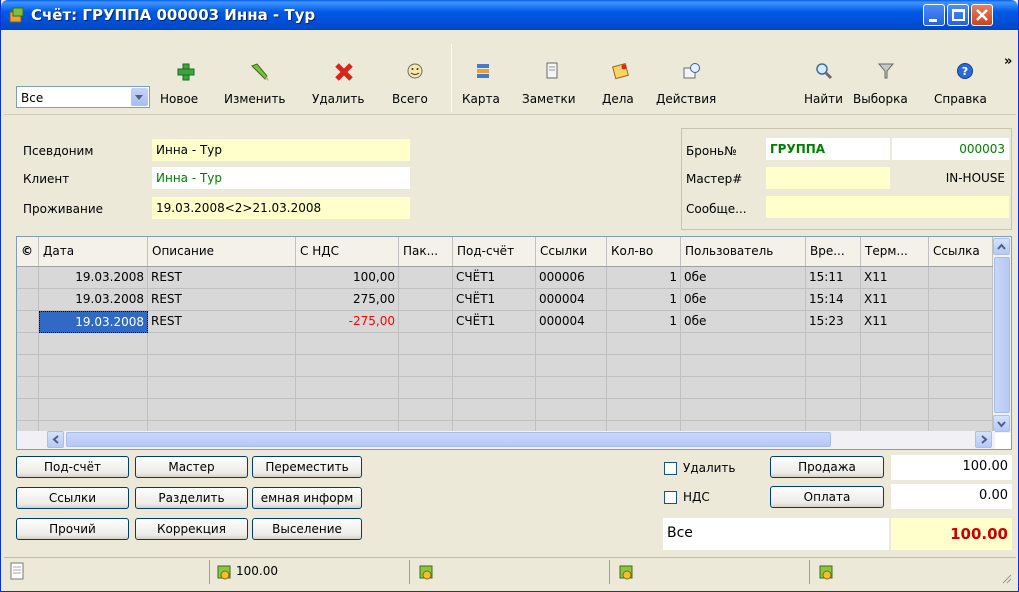 This screenshot has width=1019, height=592. Describe the element at coordinates (670, 468) in the screenshot. I see `delete-checkbox` at that location.